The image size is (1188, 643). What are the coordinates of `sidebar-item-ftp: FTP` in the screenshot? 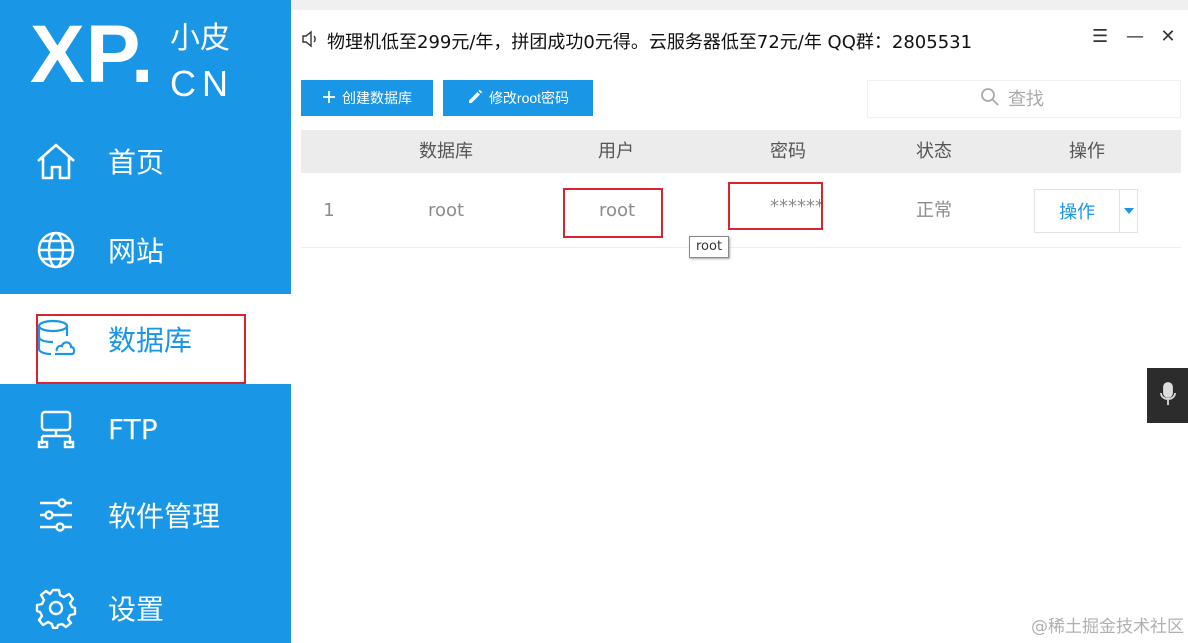 It's located at (145, 429).